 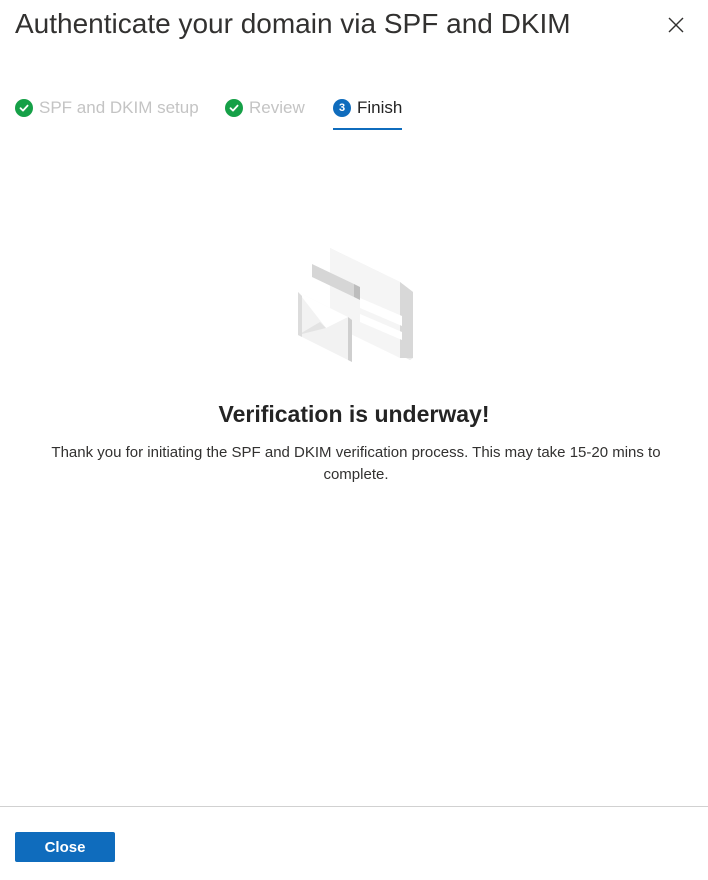 I want to click on step-review: Review, so click(x=265, y=114).